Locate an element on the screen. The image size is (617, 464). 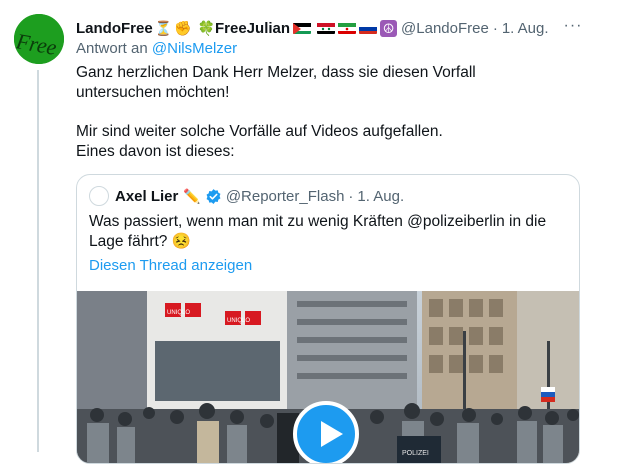
russia-flag-icon is located at coordinates (368, 28).